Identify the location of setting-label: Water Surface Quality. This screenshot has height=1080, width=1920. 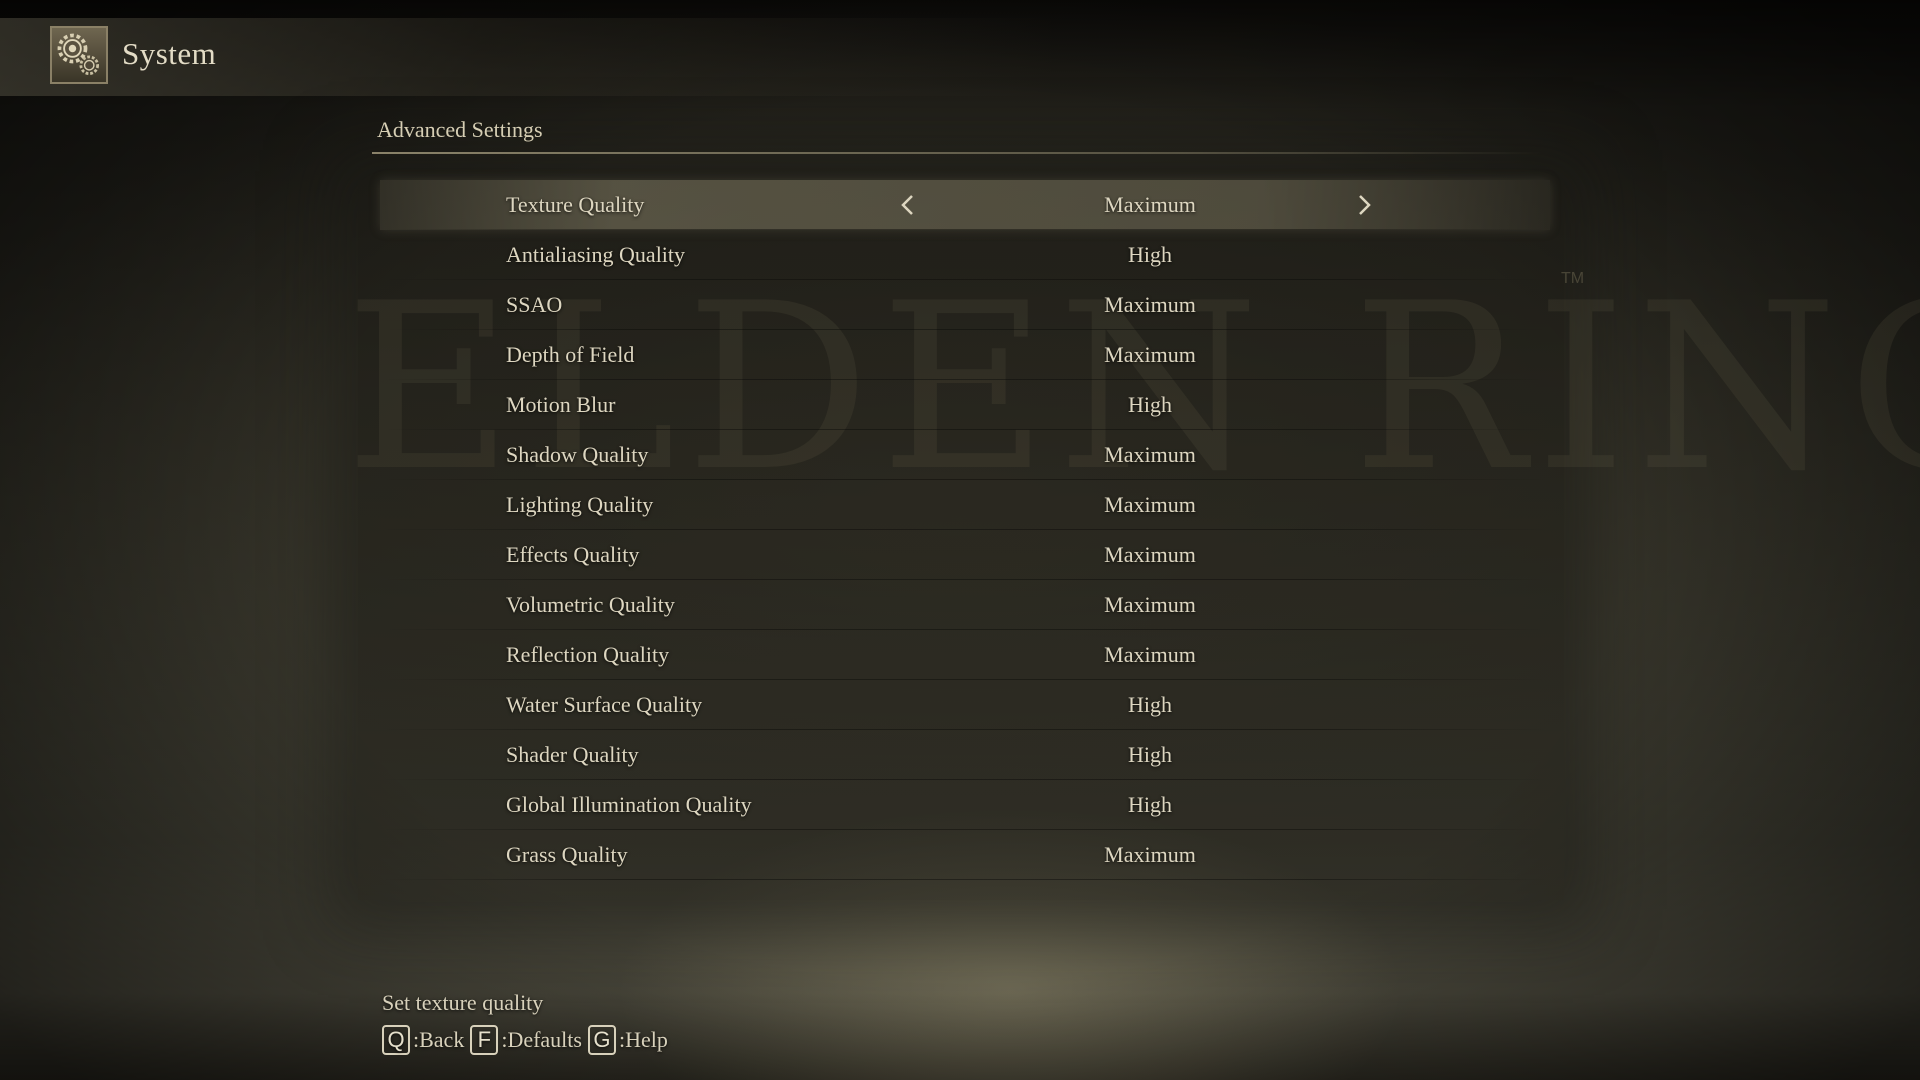
(604, 704).